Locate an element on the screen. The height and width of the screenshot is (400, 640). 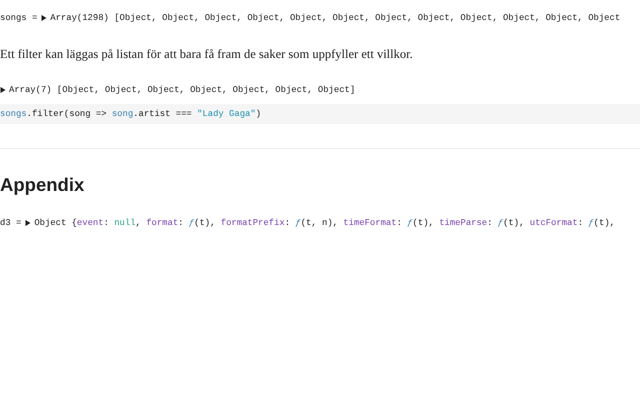
inspector-value: Array(1298) [Object, Object, Object, Object, Object, Object, Object, Object, Object, Object, Object, Object is located at coordinates (335, 18).